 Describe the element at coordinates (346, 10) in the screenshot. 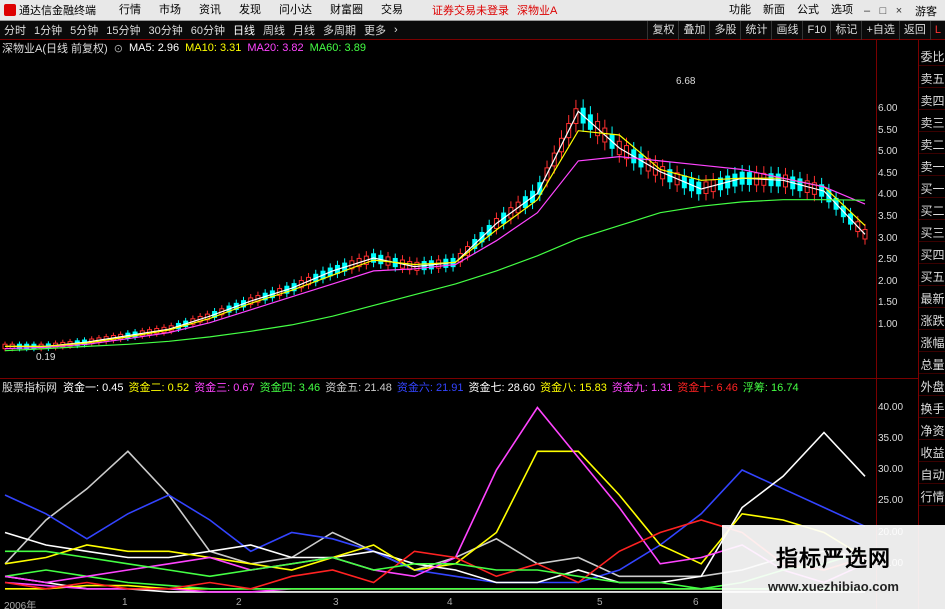

I see `menu-item-wealth: 财富圈` at that location.